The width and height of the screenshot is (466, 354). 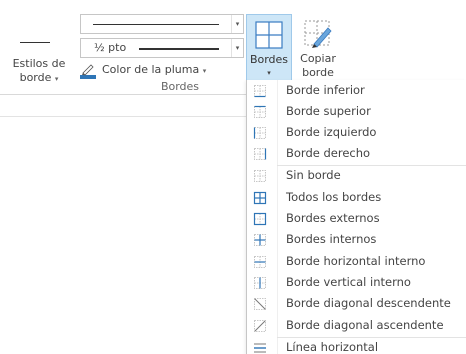 I want to click on menu-item-border-bottom: Borde inferior, so click(x=356, y=91).